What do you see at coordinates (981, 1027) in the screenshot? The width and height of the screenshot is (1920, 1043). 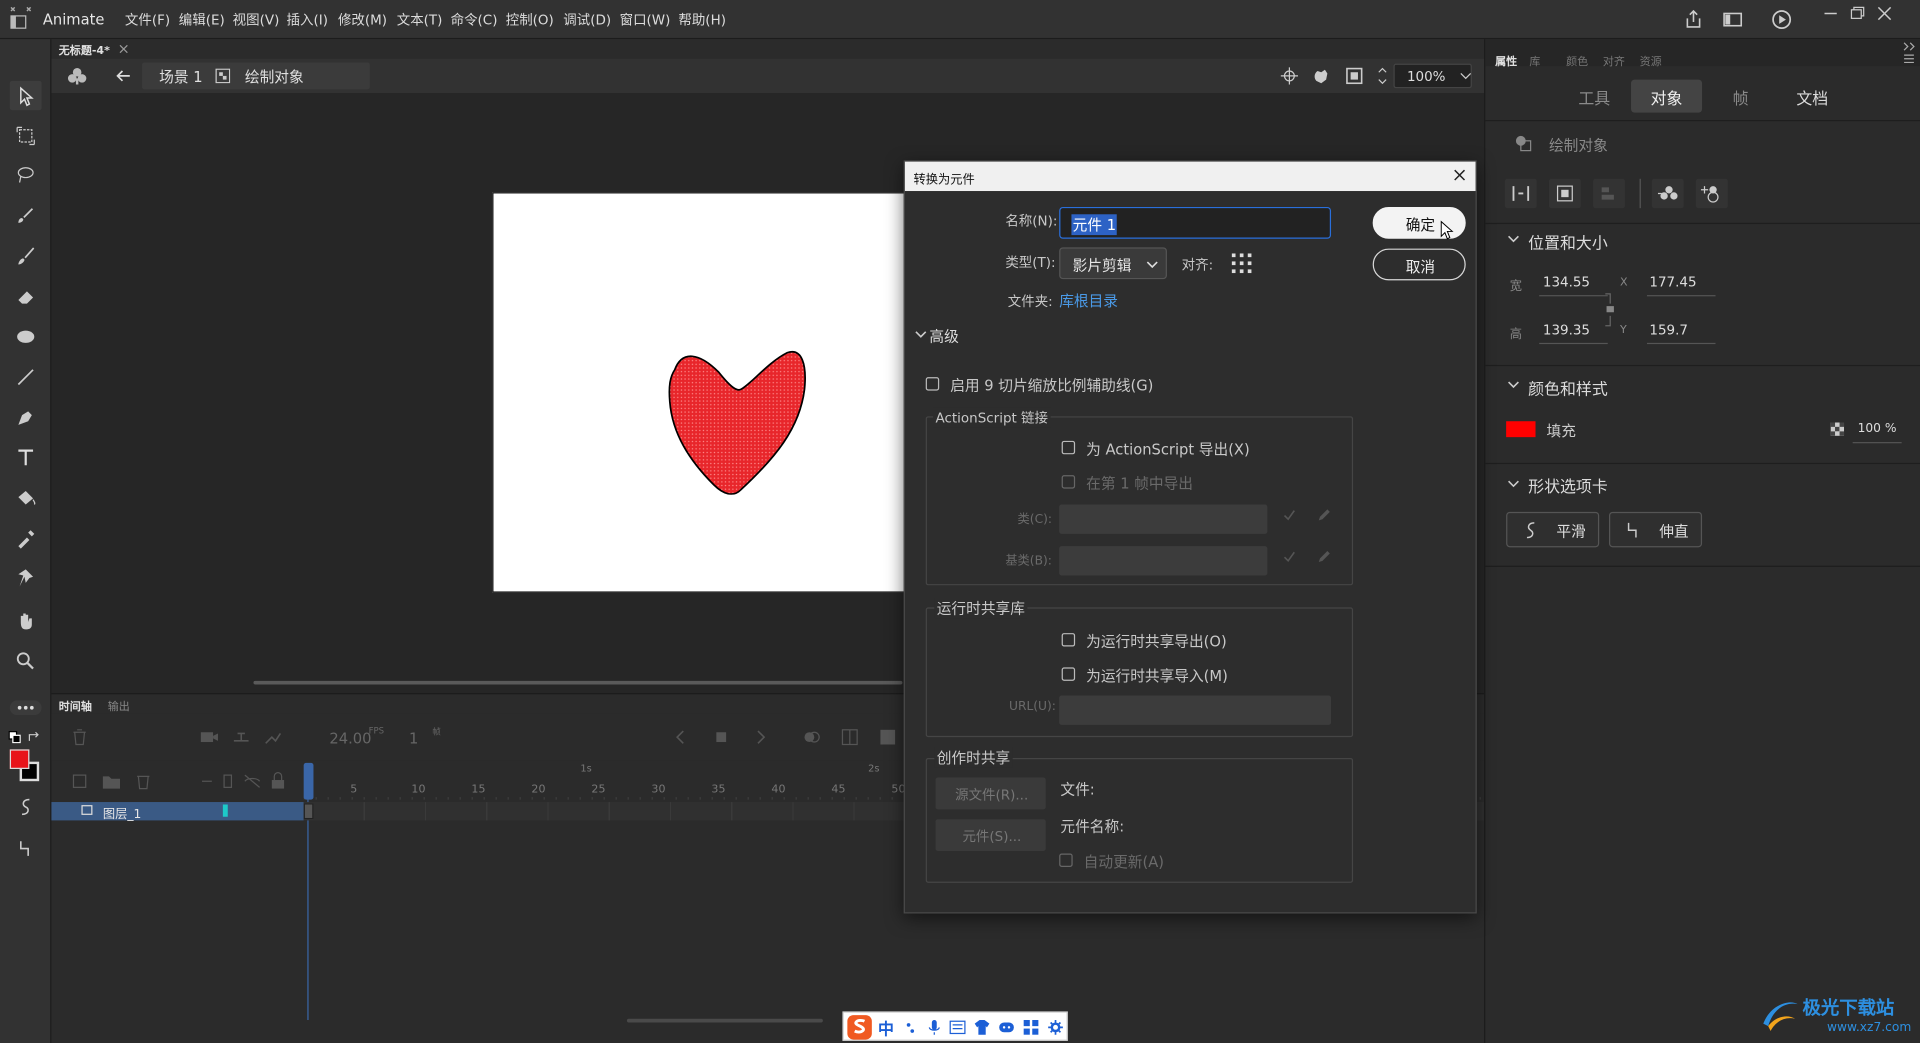 I see `skin-shirt-icon` at bounding box center [981, 1027].